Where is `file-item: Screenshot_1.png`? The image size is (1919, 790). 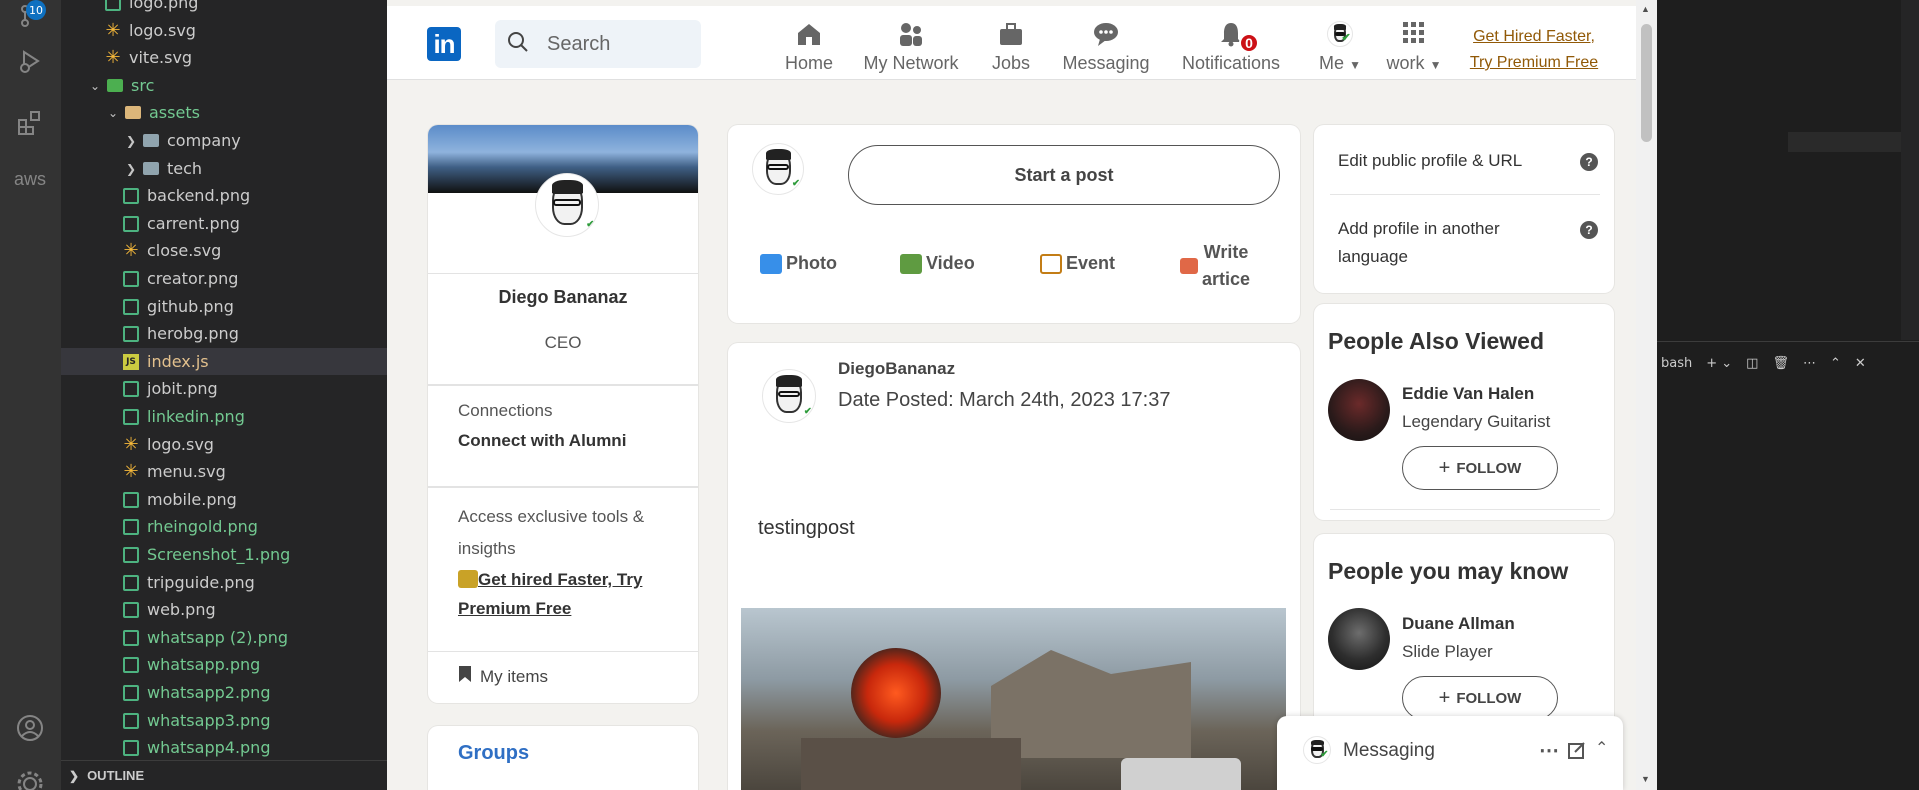 file-item: Screenshot_1.png is located at coordinates (224, 554).